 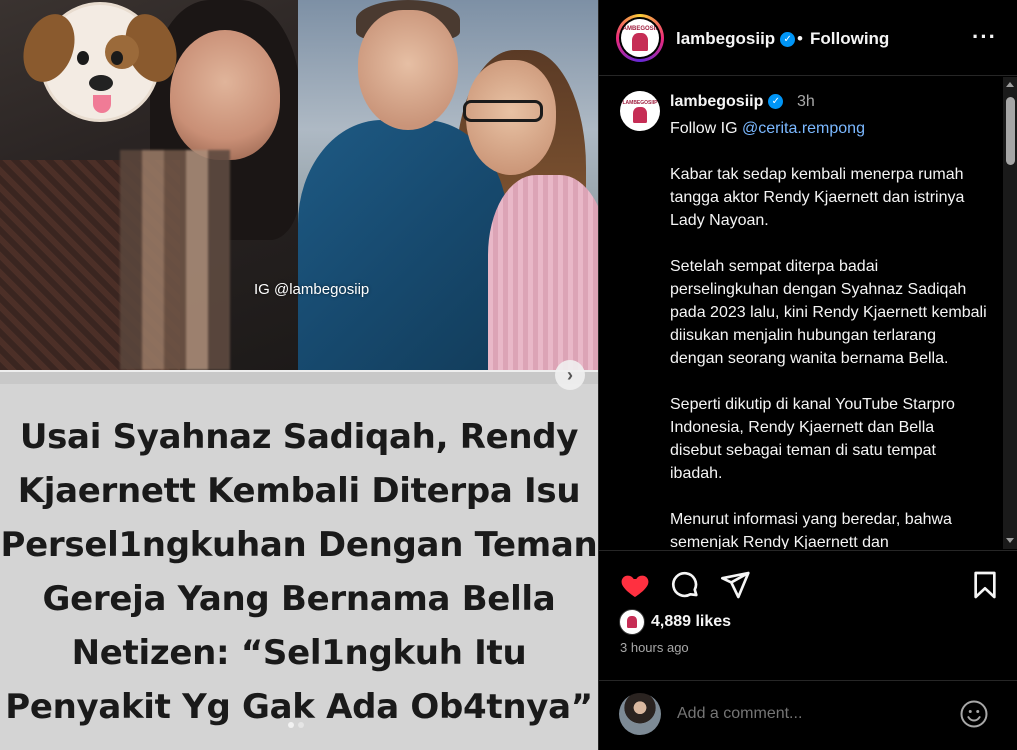 I want to click on comment-input, so click(x=807, y=714).